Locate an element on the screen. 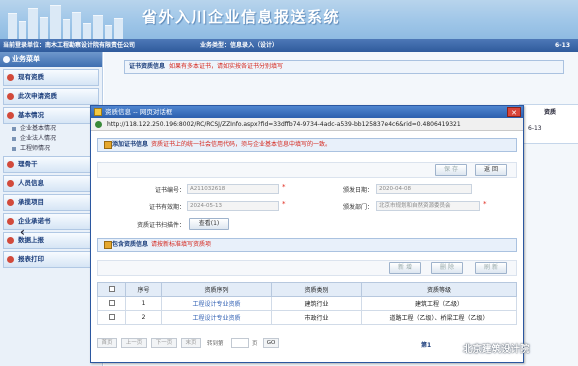 Image resolution: width=578 pixels, height=366 pixels. add-cert-title: 添加证书信息 is located at coordinates (130, 144).